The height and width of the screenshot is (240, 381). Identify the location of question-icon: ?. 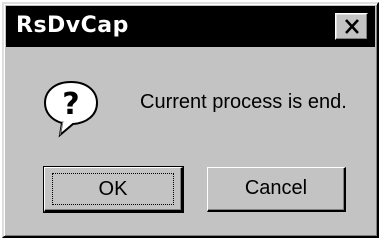
(71, 109).